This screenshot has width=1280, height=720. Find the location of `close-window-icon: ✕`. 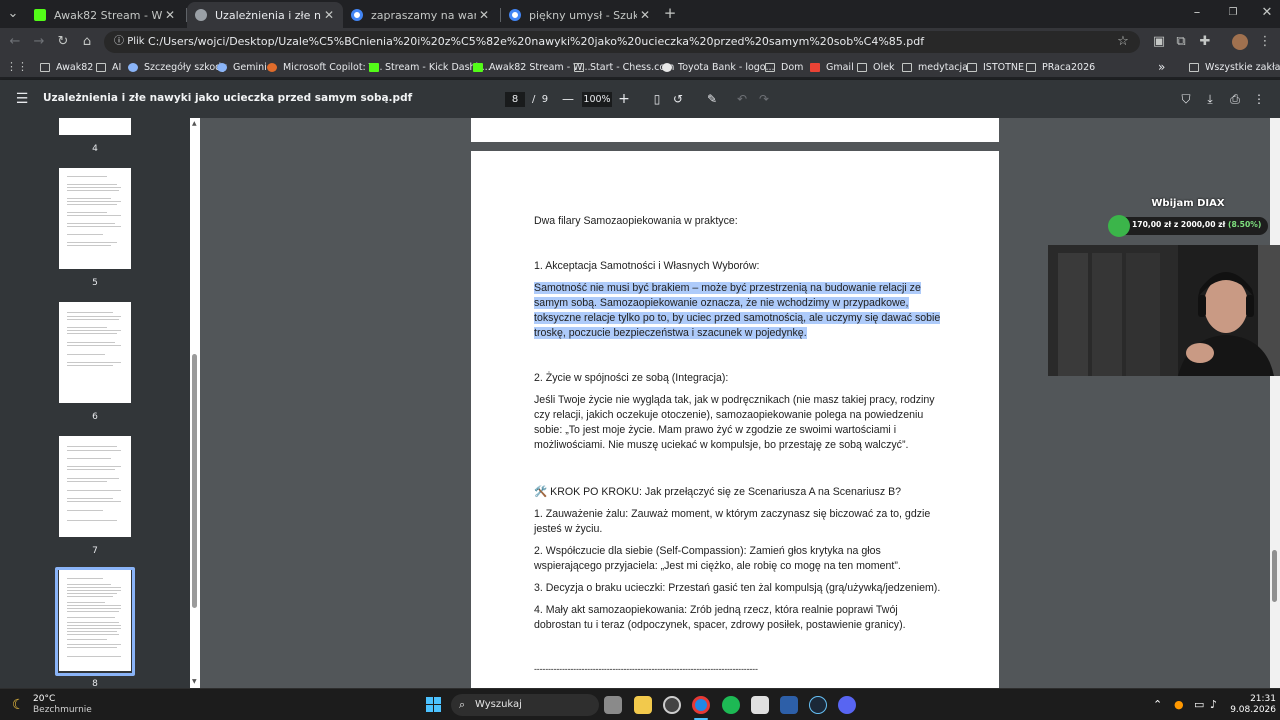

close-window-icon: ✕ is located at coordinates (1267, 13).